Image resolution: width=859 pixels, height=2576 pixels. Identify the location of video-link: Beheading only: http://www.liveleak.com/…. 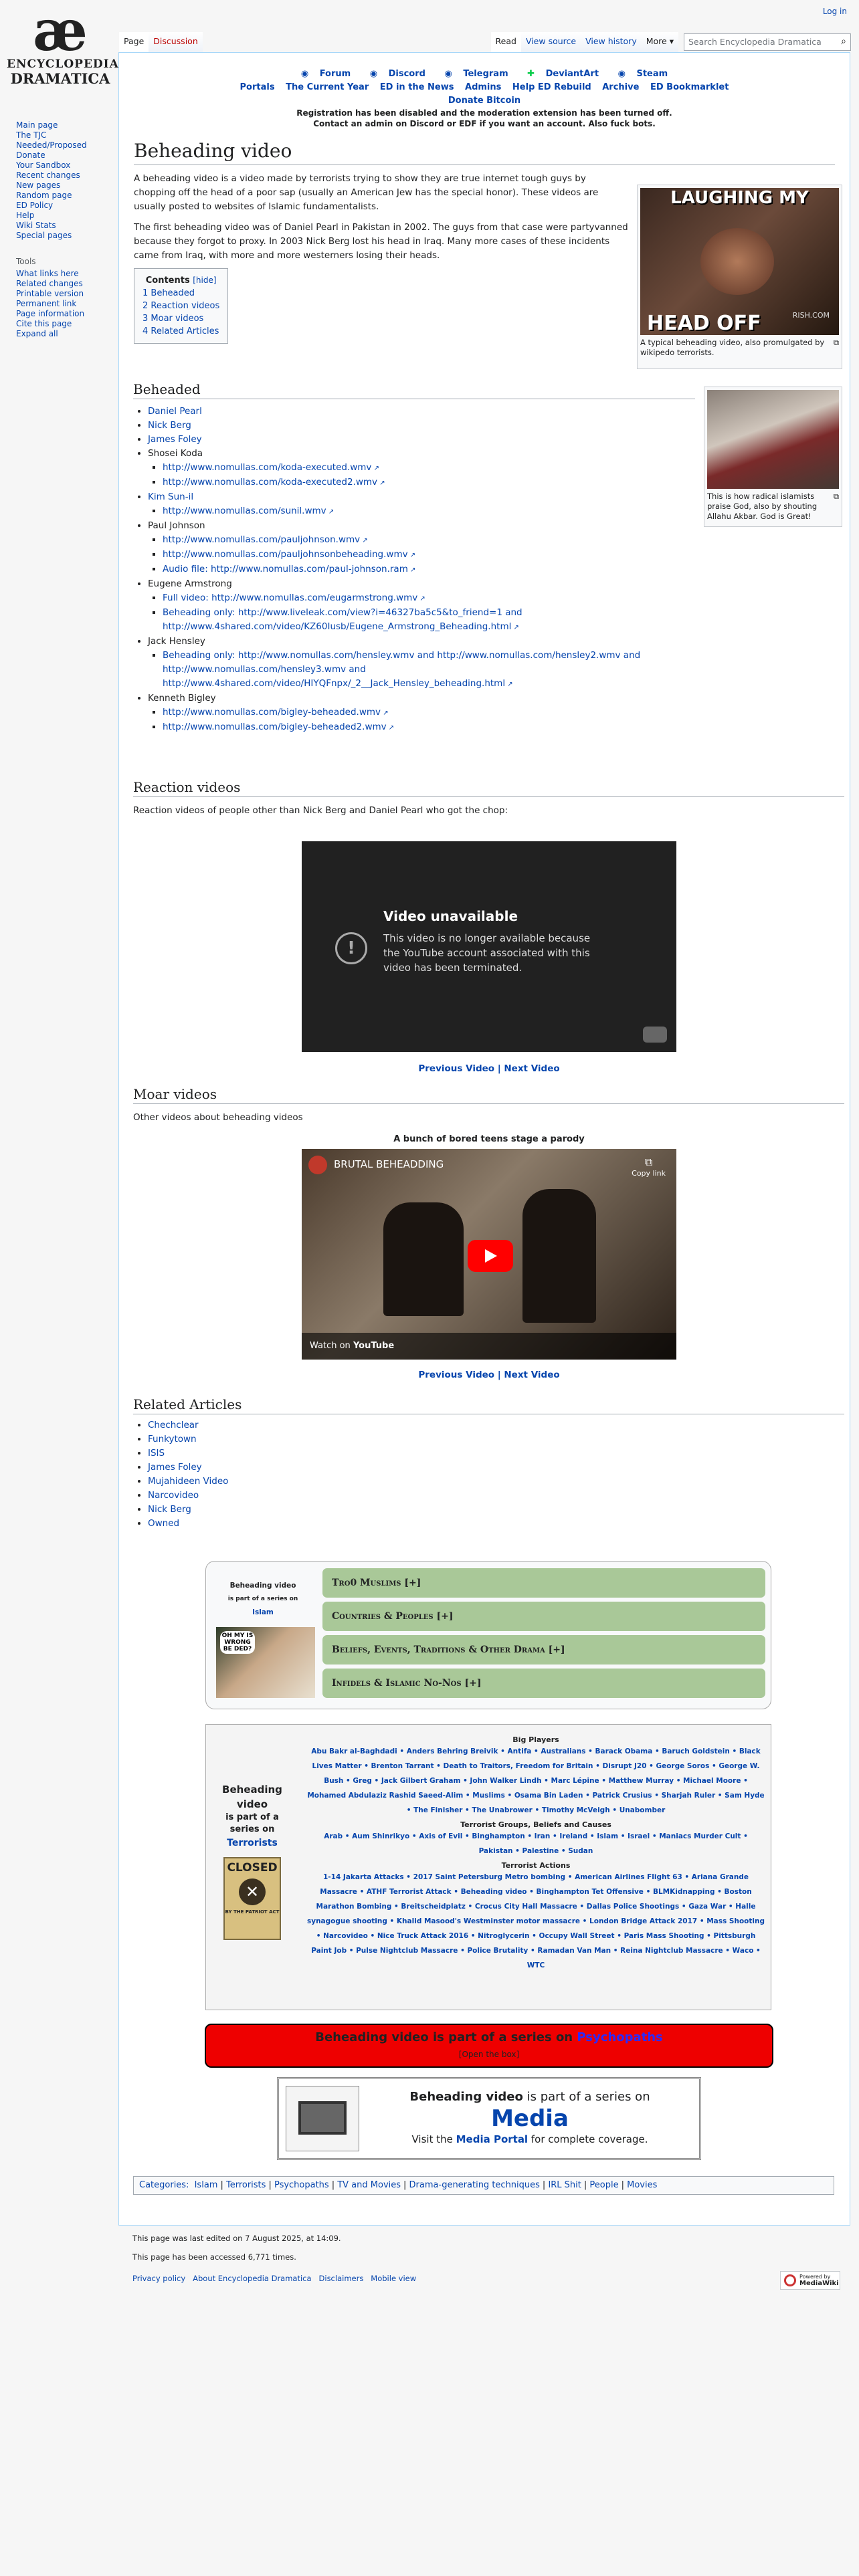
(342, 619).